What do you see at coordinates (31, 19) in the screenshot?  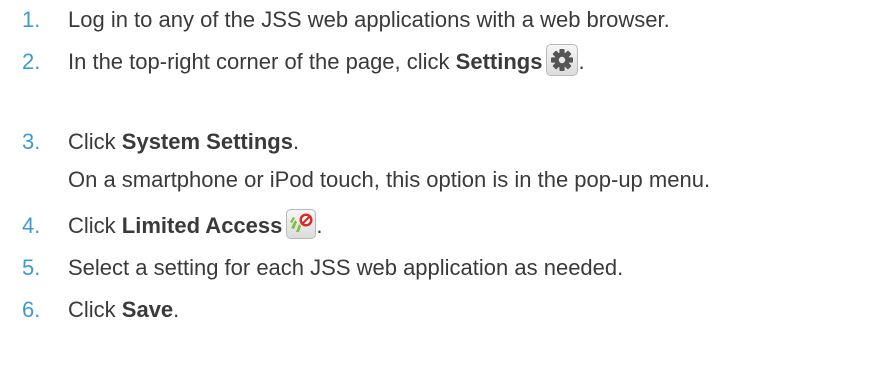 I see `step-number: 1.` at bounding box center [31, 19].